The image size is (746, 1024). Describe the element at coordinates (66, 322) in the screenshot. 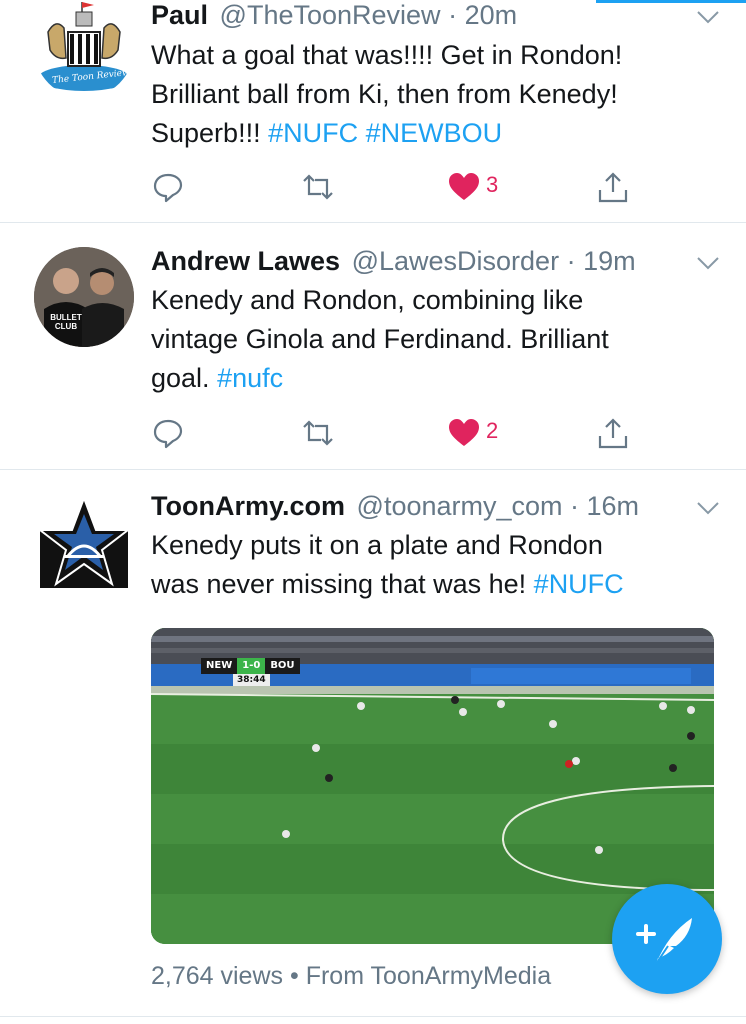

I see `avatar-shirt-text: BULLET CLUB` at that location.